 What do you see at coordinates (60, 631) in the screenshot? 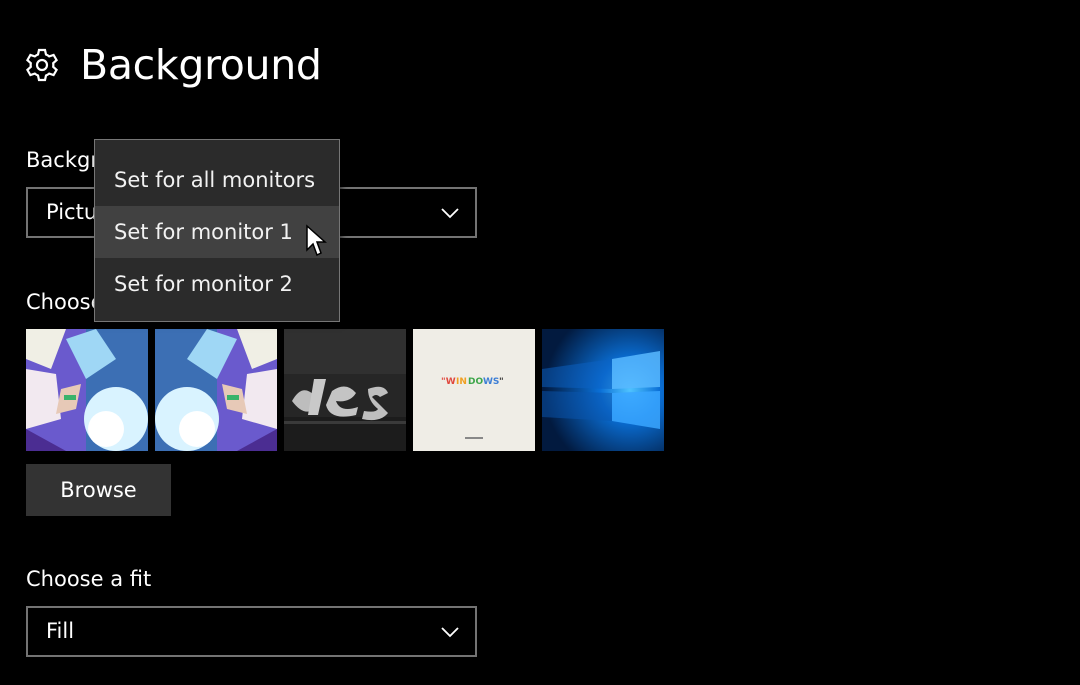
I see `fit-value: Fill` at bounding box center [60, 631].